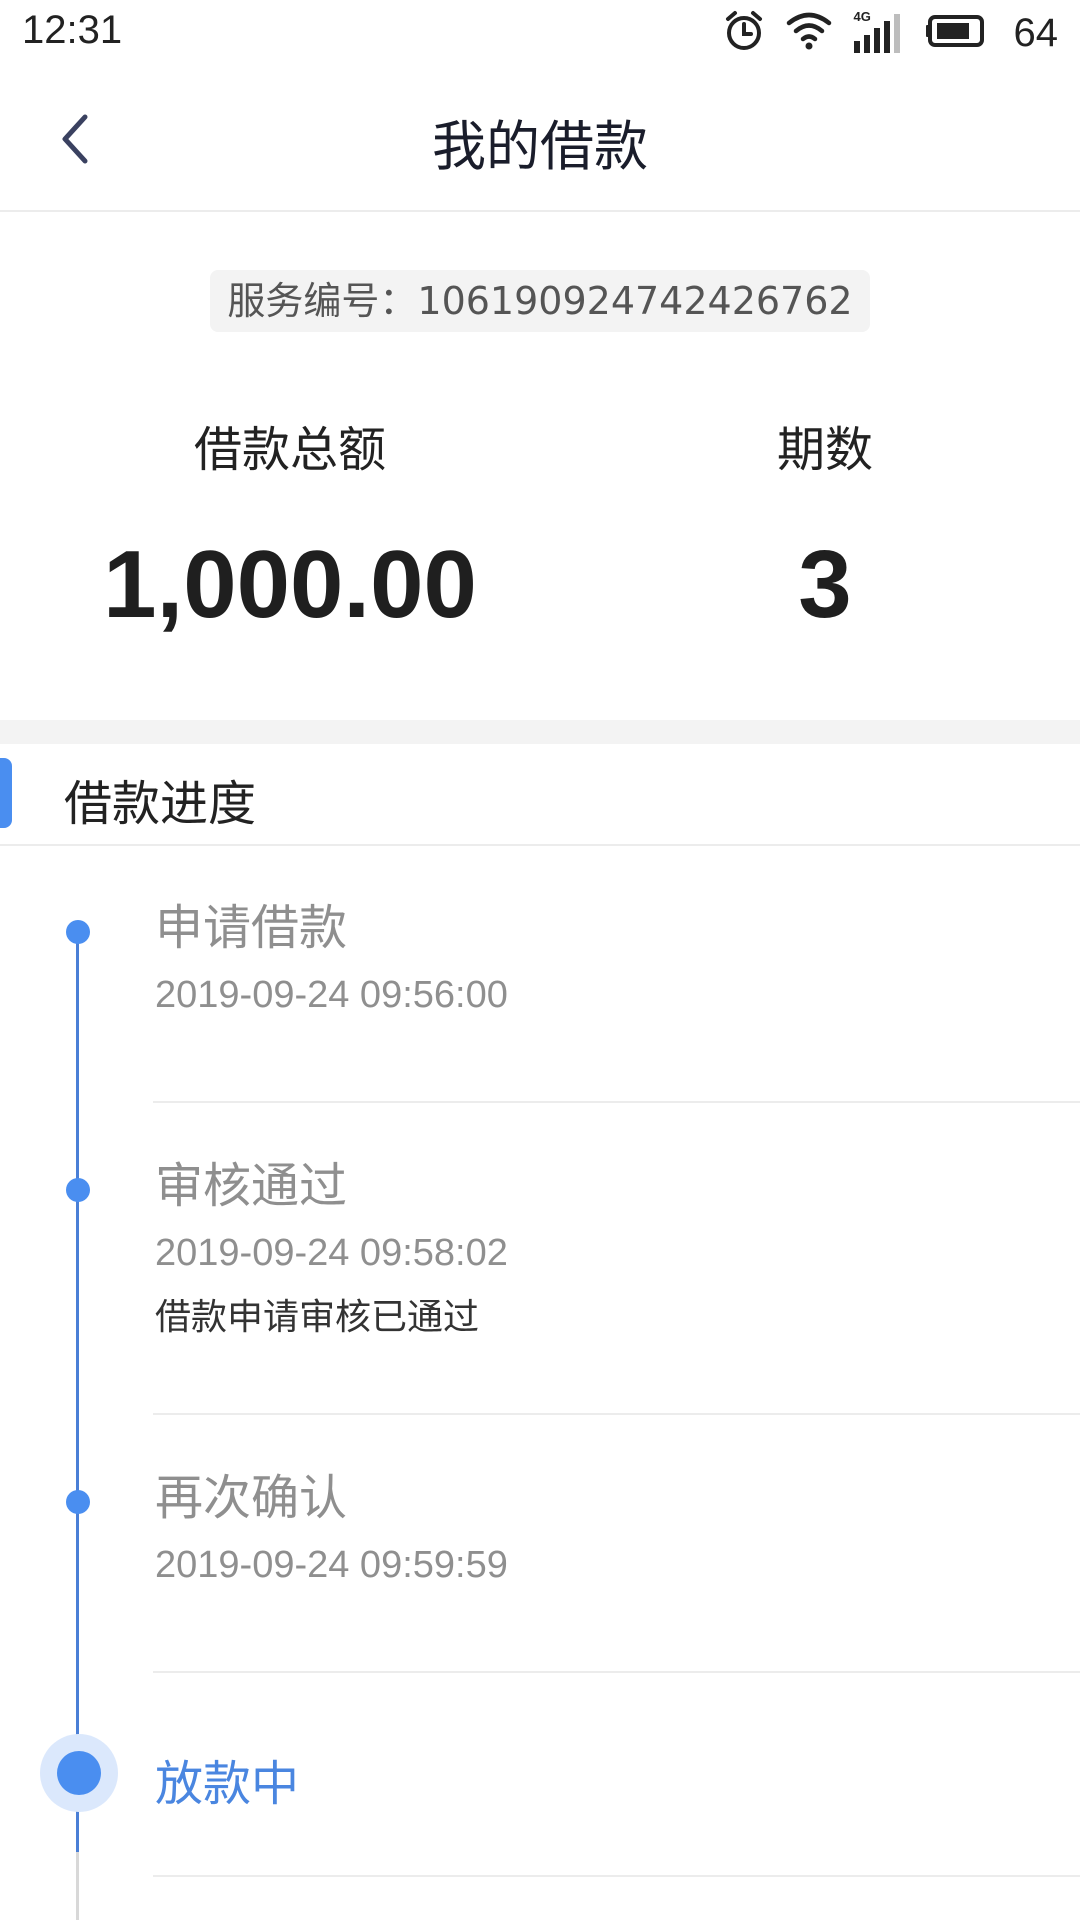 The height and width of the screenshot is (1920, 1080). Describe the element at coordinates (540, 33) in the screenshot. I see `status-bar: 12:31 4G 64` at that location.